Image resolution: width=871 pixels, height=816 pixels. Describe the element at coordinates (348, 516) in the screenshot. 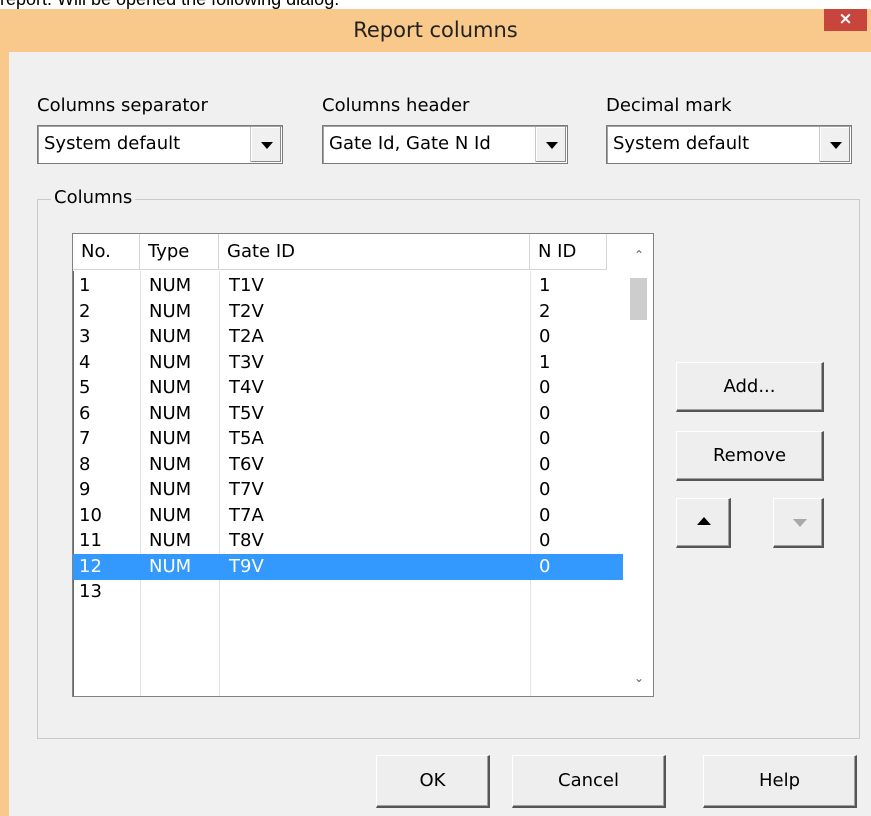

I see `table-row: 10 NUM T7A 0` at that location.